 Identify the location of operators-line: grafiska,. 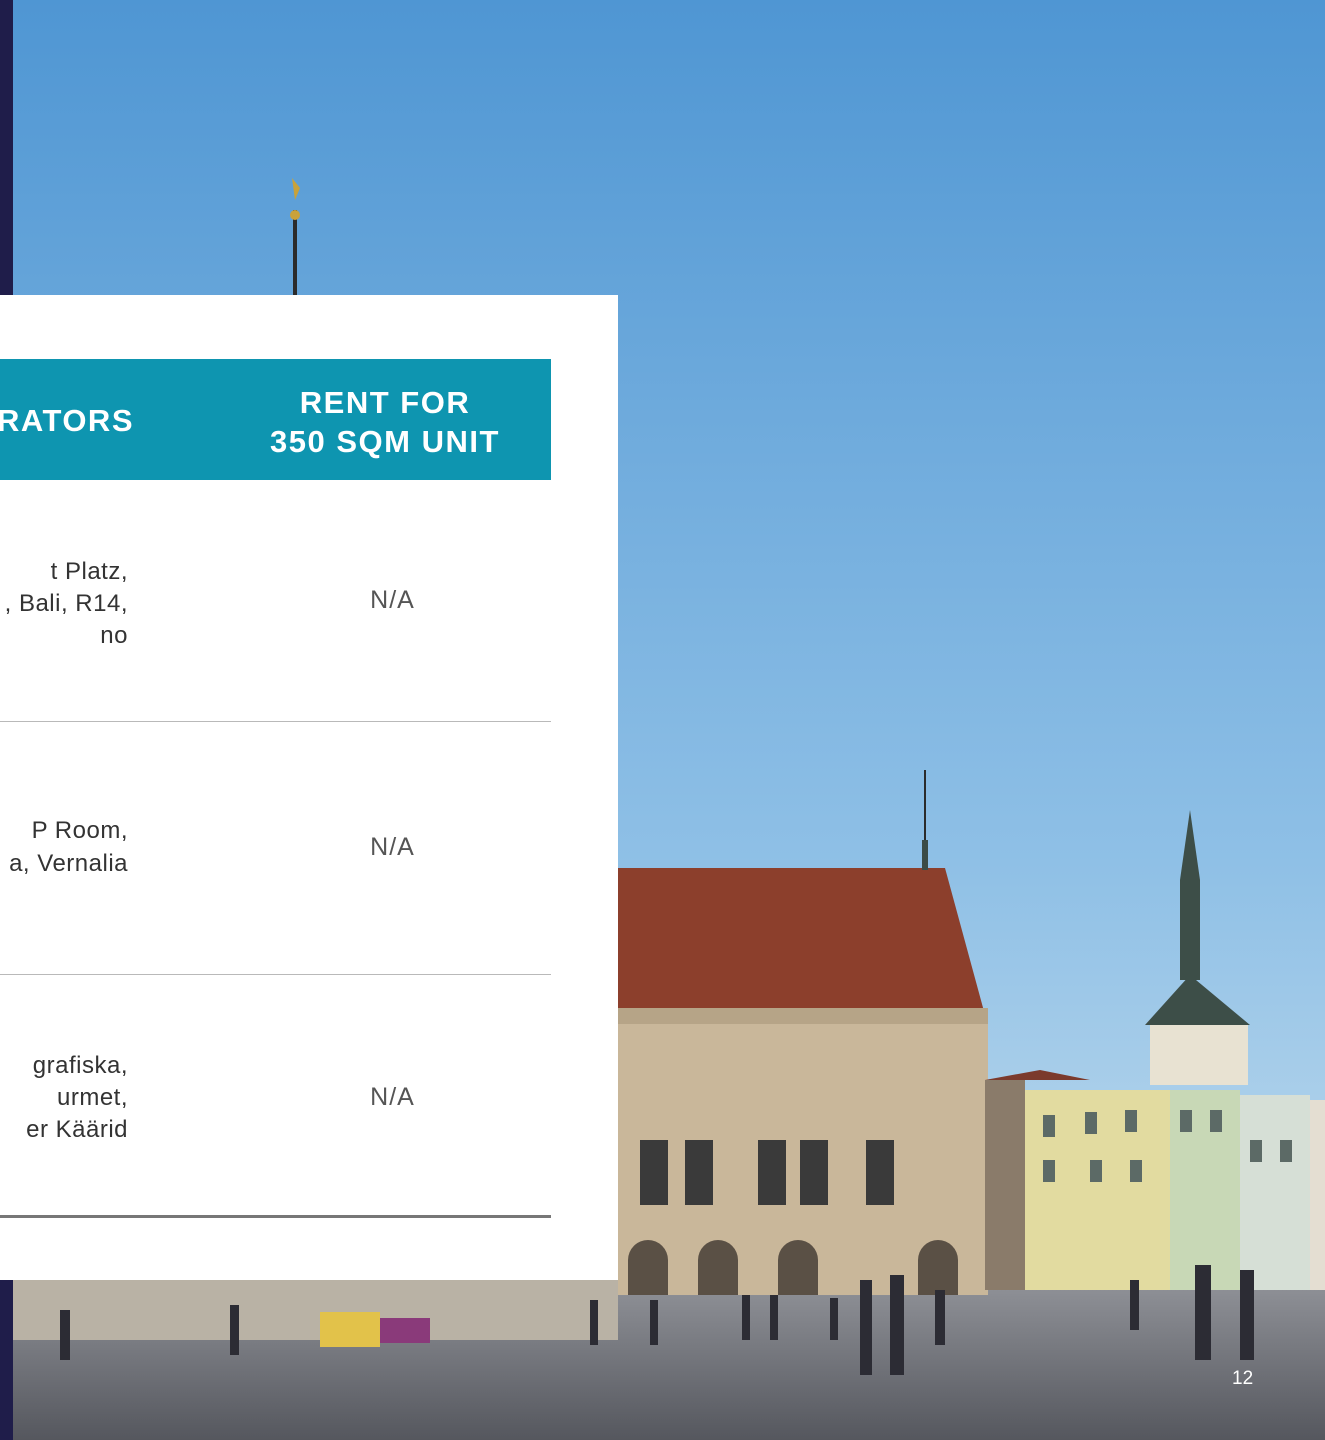
(80, 1065).